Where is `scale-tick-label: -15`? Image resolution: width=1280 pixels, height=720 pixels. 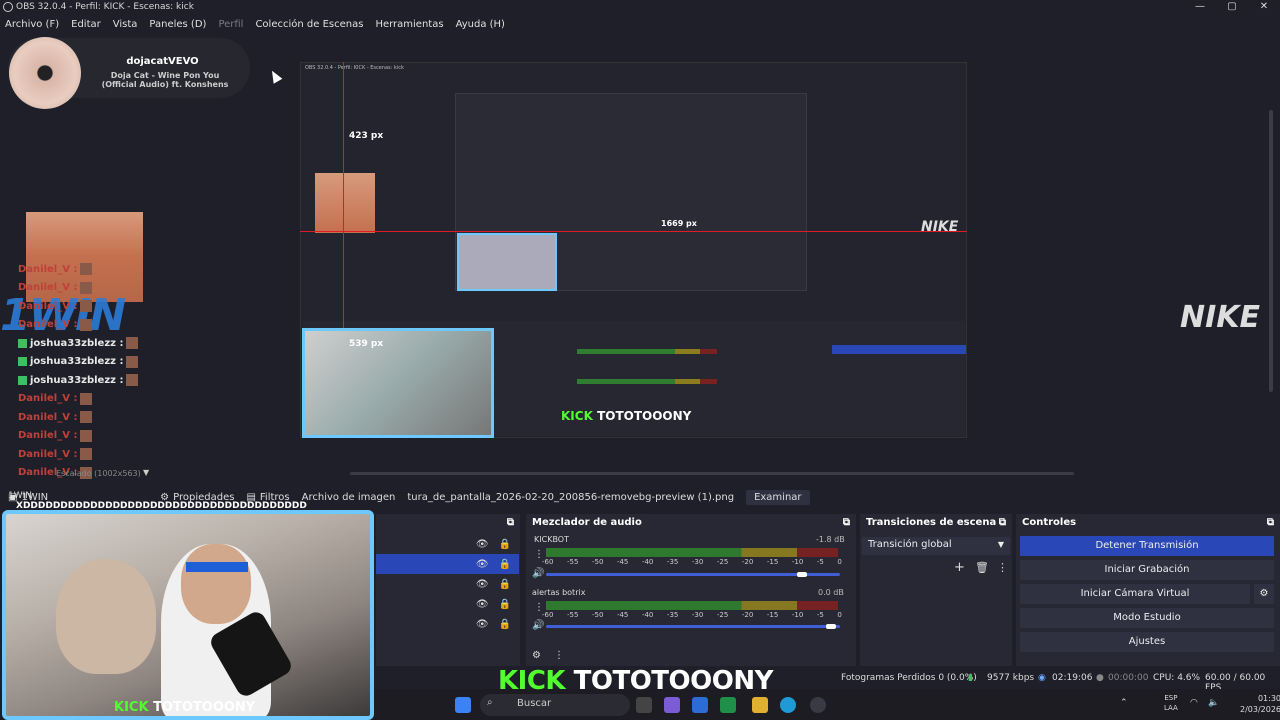
scale-tick-label: -15 is located at coordinates (772, 615).